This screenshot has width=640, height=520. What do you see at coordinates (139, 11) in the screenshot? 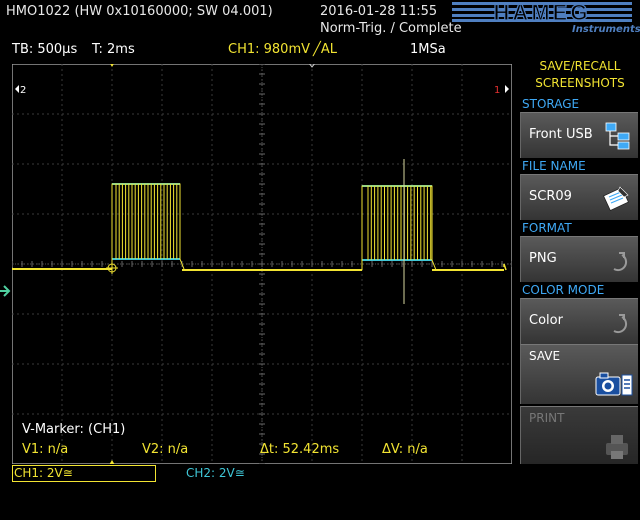
I see `device-info: HMO1022 (HW 0x10160000; SW 04.001)` at bounding box center [139, 11].